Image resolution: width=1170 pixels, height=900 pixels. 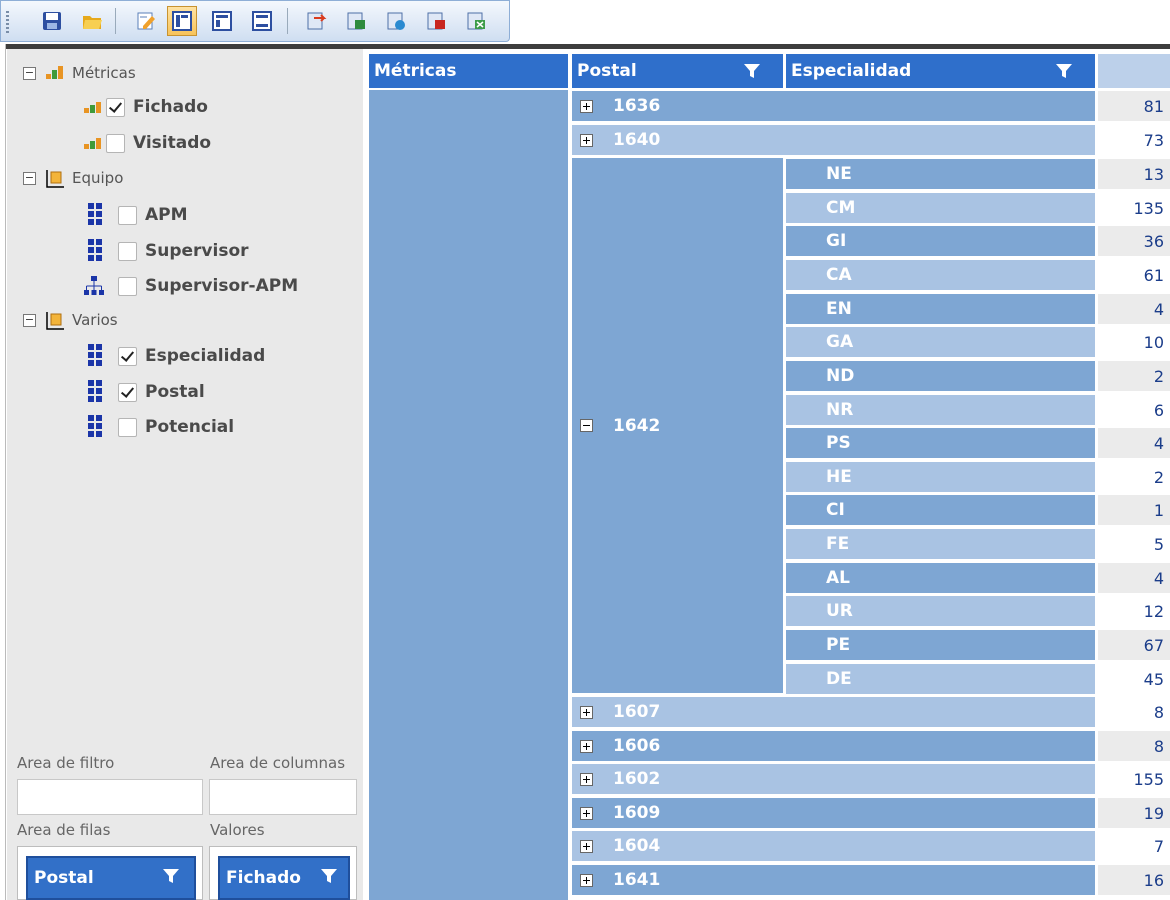 What do you see at coordinates (1134, 376) in the screenshot?
I see `value-cell: 2` at bounding box center [1134, 376].